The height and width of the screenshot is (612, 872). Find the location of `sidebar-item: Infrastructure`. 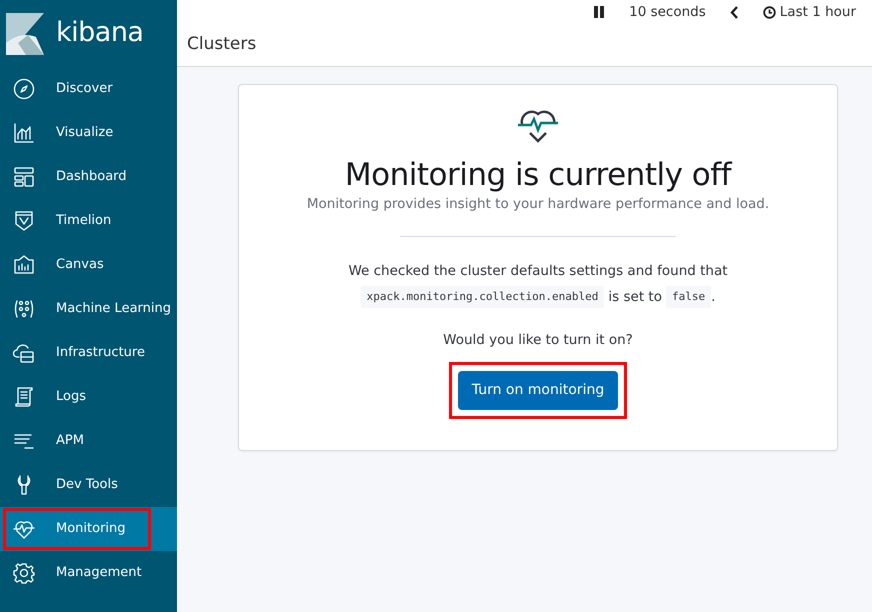

sidebar-item: Infrastructure is located at coordinates (88, 353).